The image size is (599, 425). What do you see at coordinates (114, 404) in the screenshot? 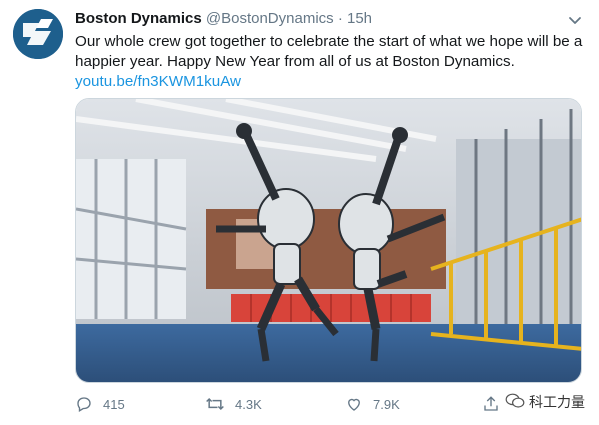
I see `reply-count: 415` at bounding box center [114, 404].